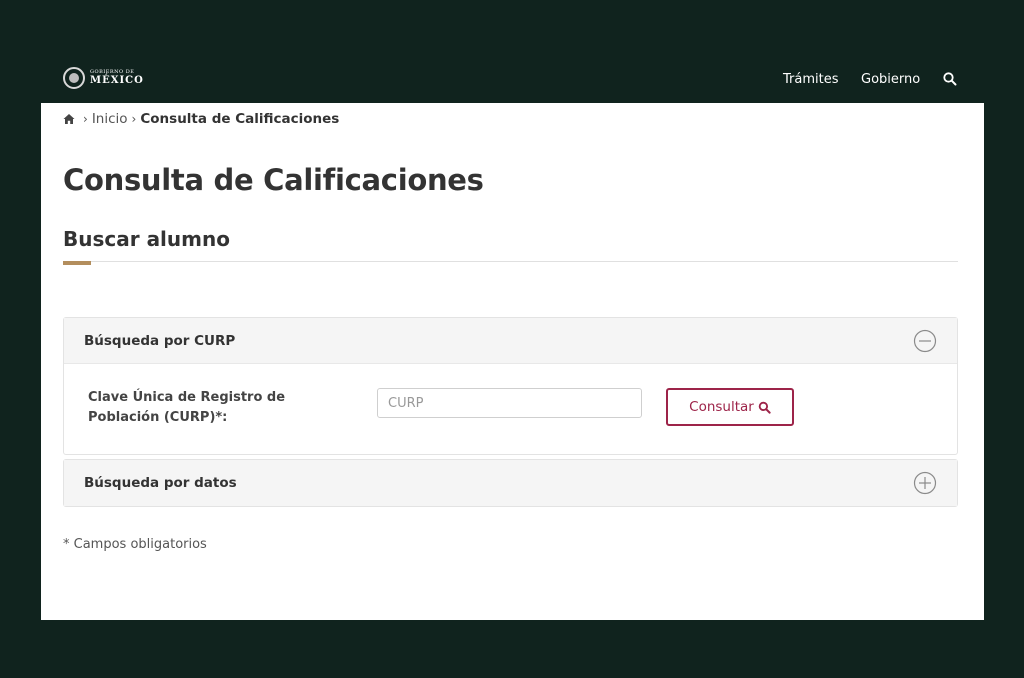  Describe the element at coordinates (77, 263) in the screenshot. I see `section-accent-bar` at that location.